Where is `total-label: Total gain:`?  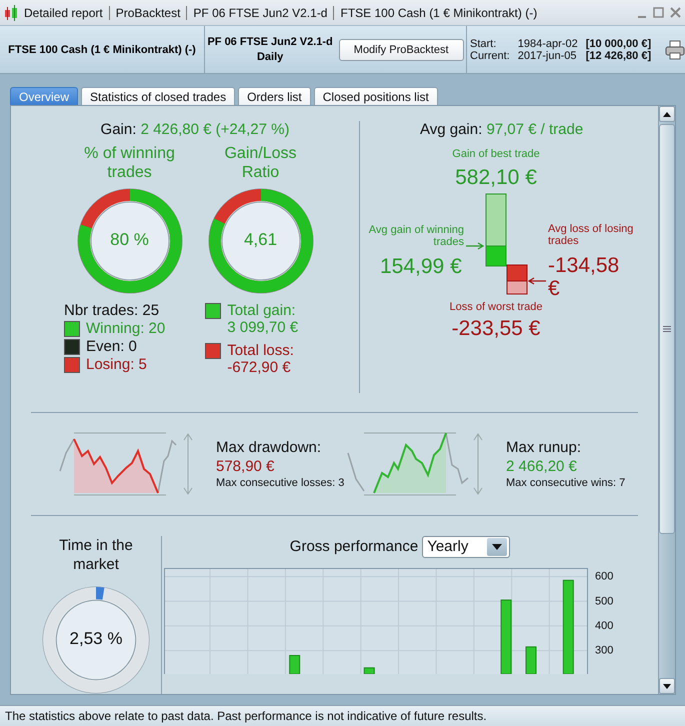
total-label: Total gain: is located at coordinates (262, 310).